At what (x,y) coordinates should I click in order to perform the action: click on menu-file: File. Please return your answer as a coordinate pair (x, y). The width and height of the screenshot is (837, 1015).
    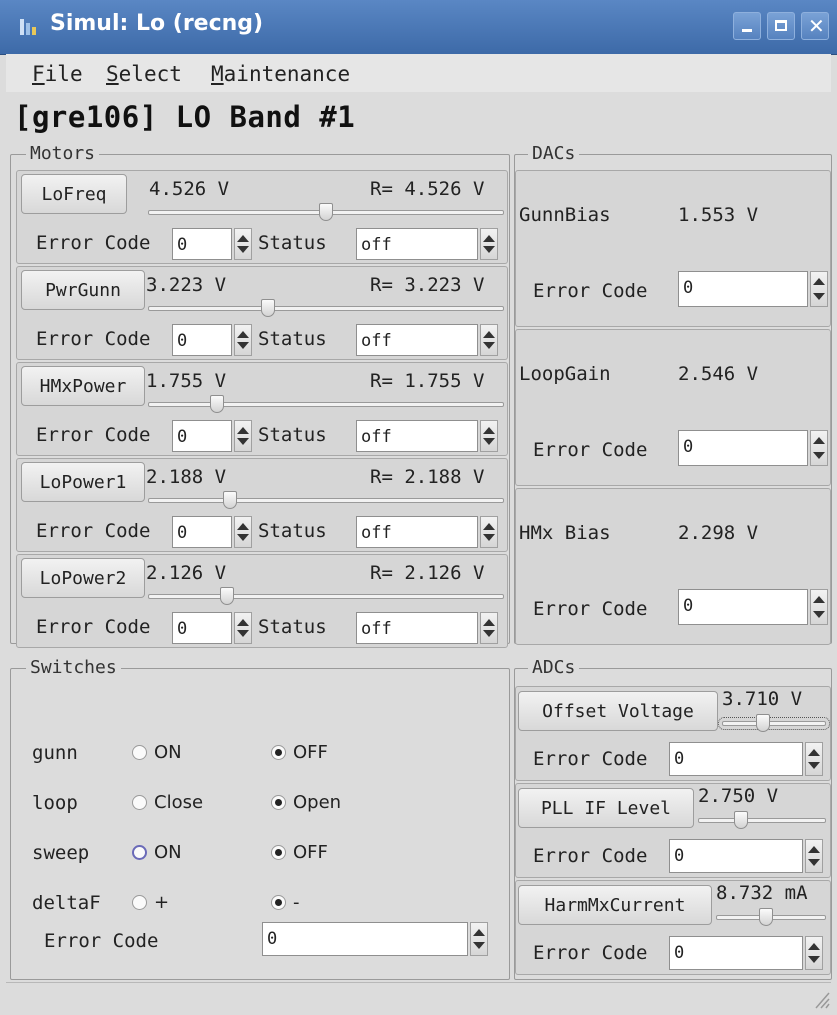
    Looking at the image, I should click on (57, 74).